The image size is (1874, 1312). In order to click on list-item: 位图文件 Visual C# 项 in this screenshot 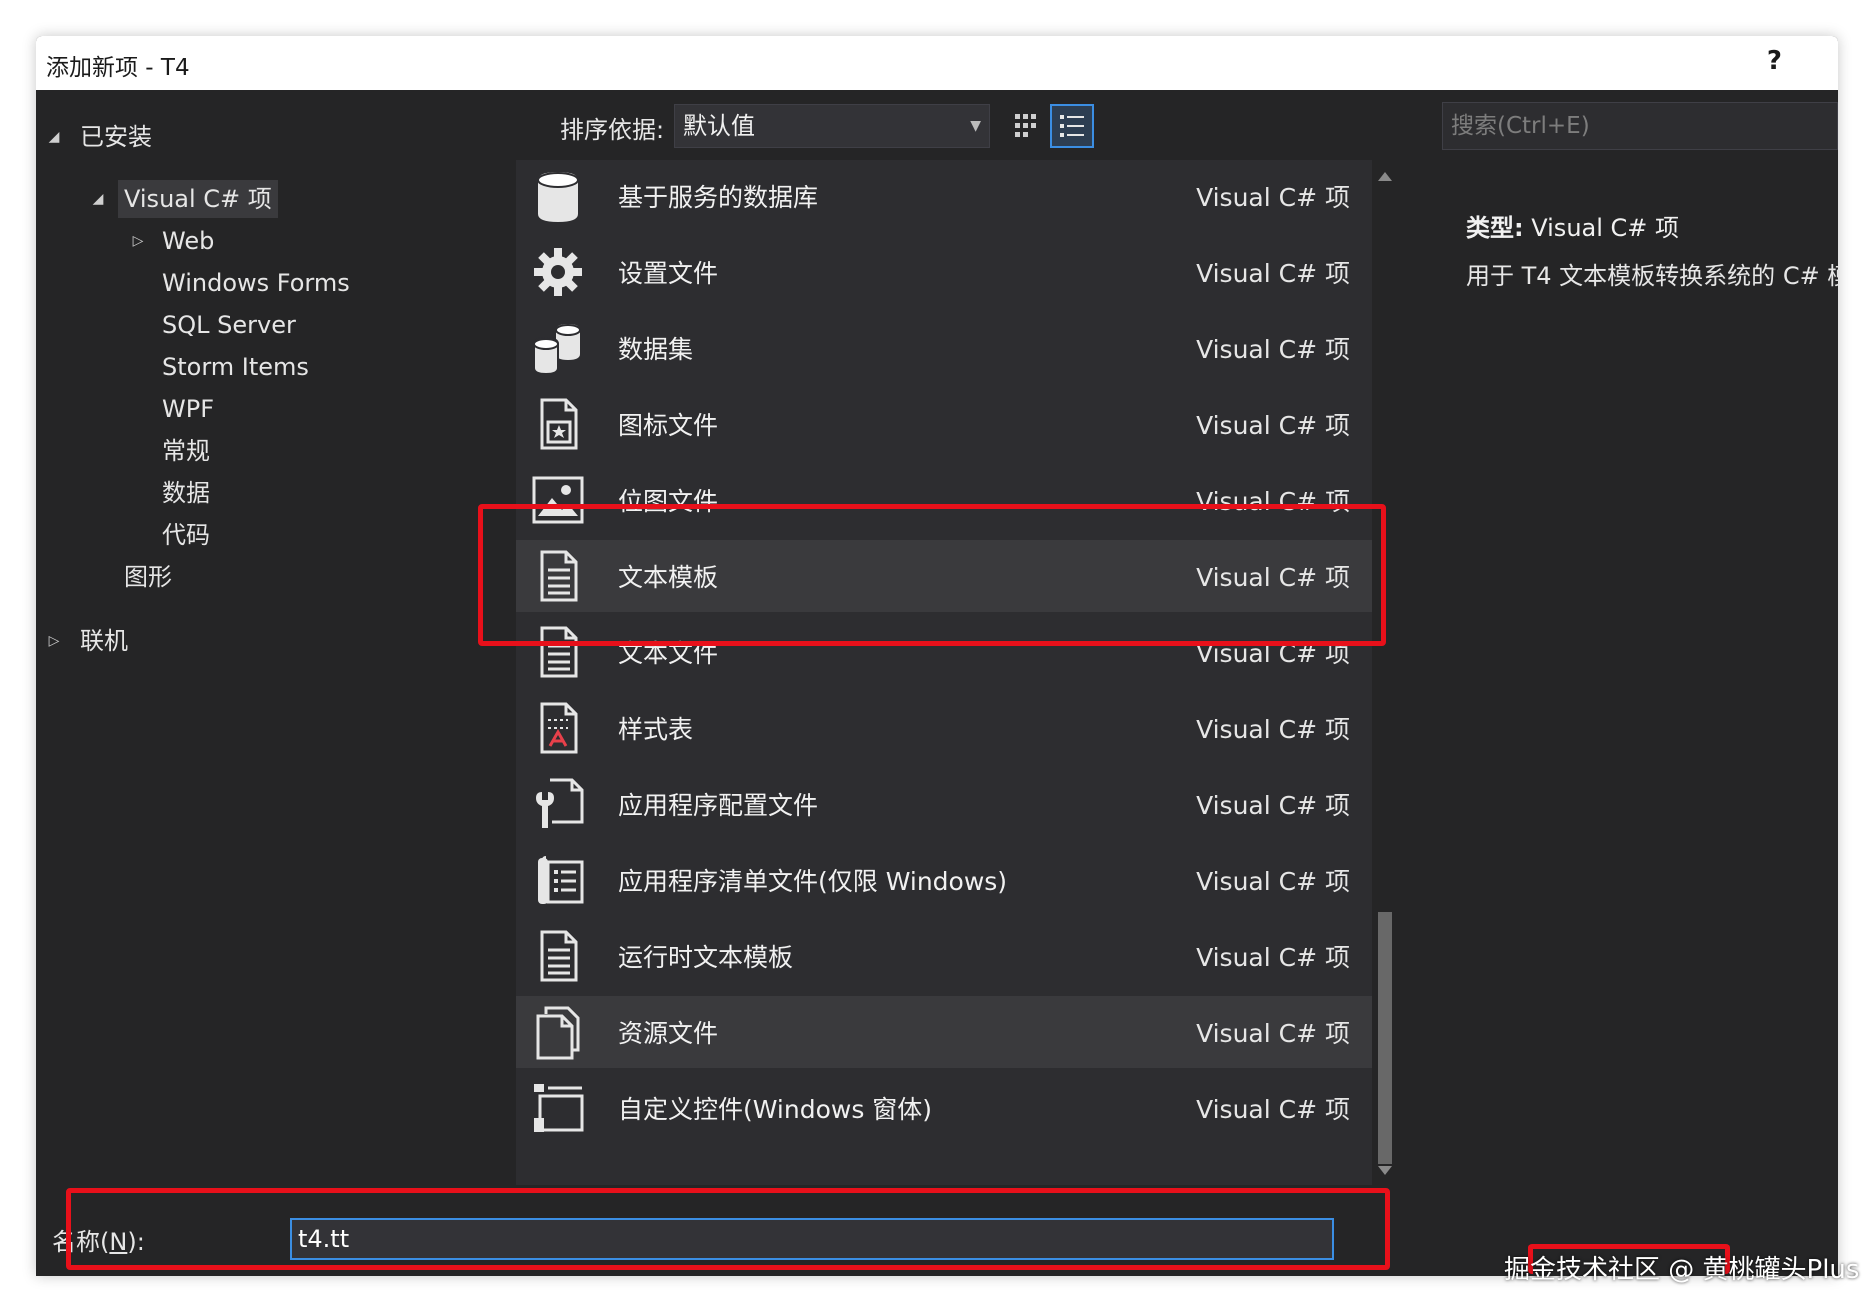, I will do `click(944, 500)`.